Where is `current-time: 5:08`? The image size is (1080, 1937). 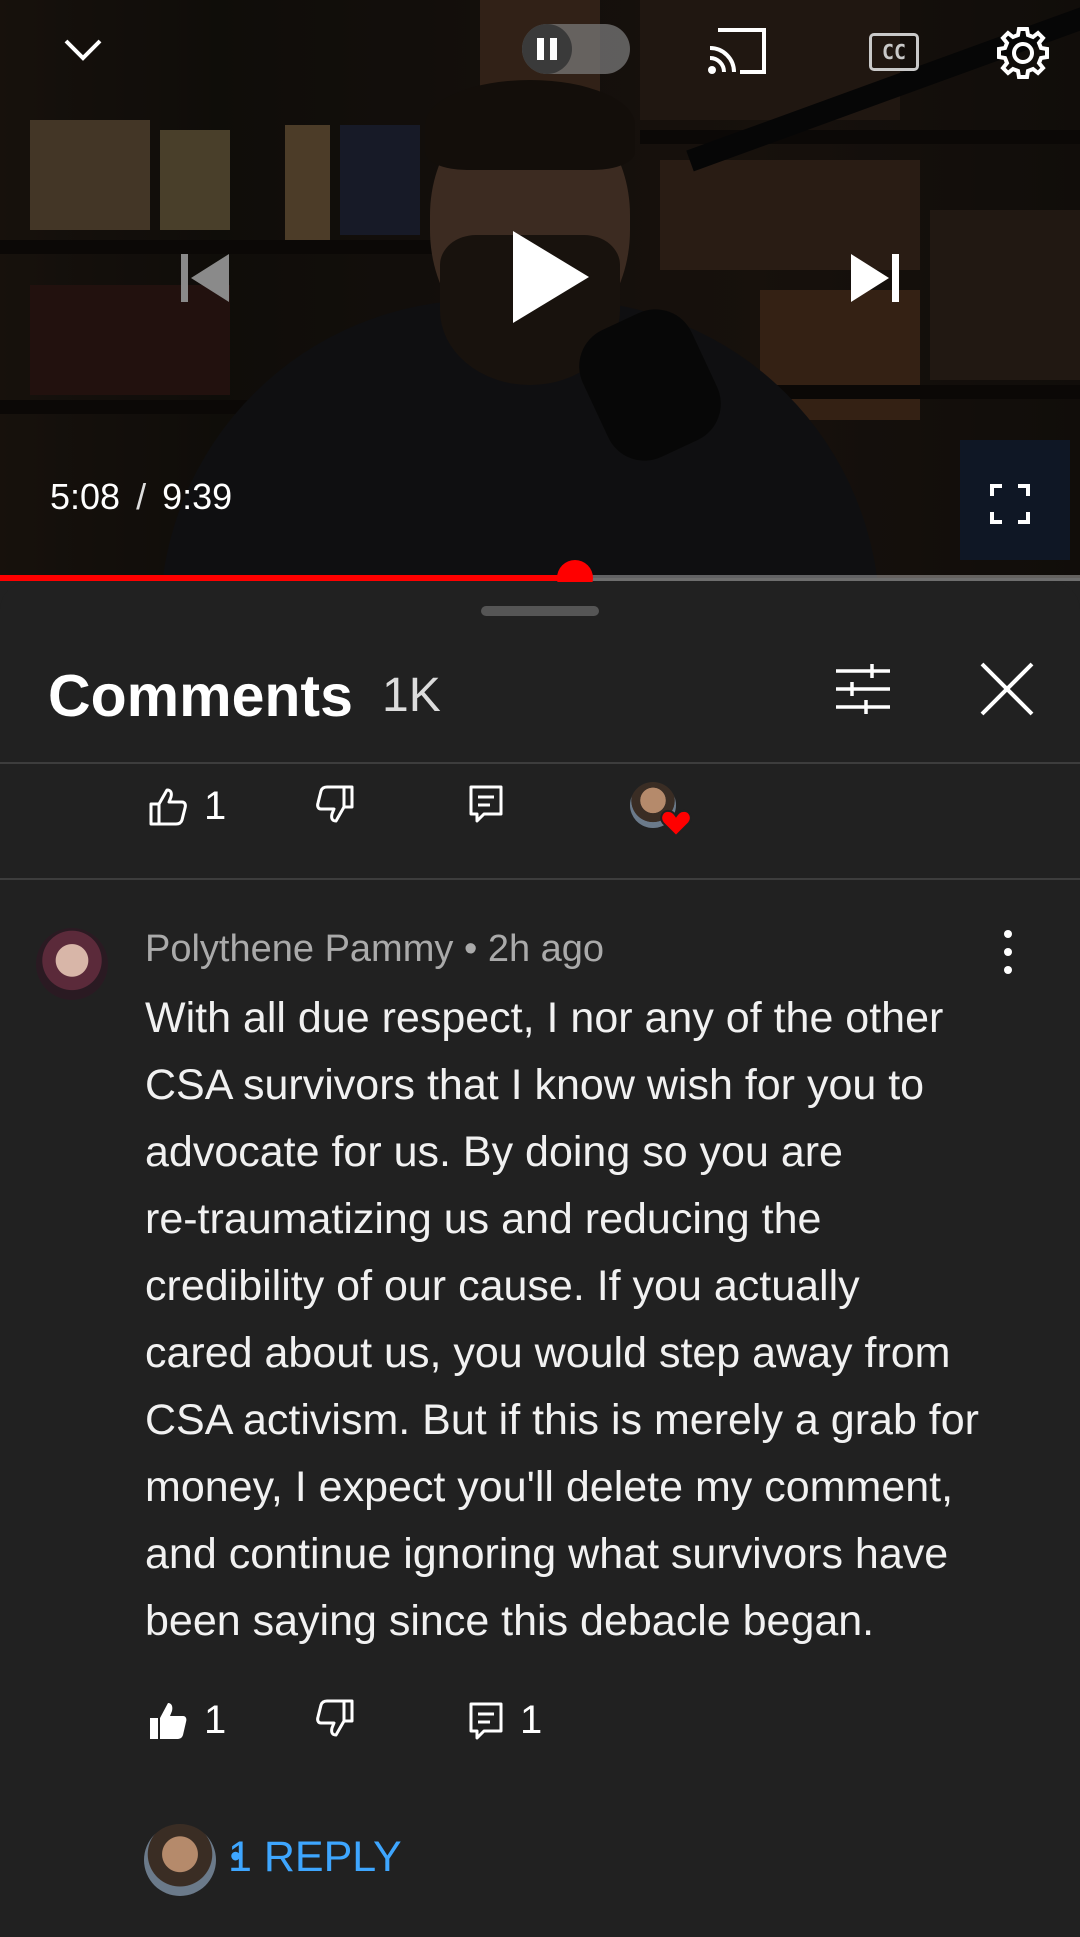 current-time: 5:08 is located at coordinates (85, 496).